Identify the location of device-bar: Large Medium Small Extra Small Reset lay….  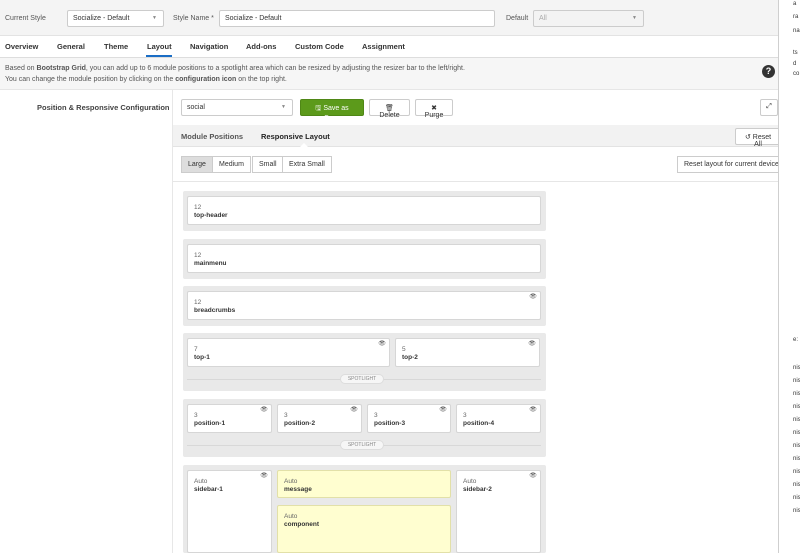
(484, 165).